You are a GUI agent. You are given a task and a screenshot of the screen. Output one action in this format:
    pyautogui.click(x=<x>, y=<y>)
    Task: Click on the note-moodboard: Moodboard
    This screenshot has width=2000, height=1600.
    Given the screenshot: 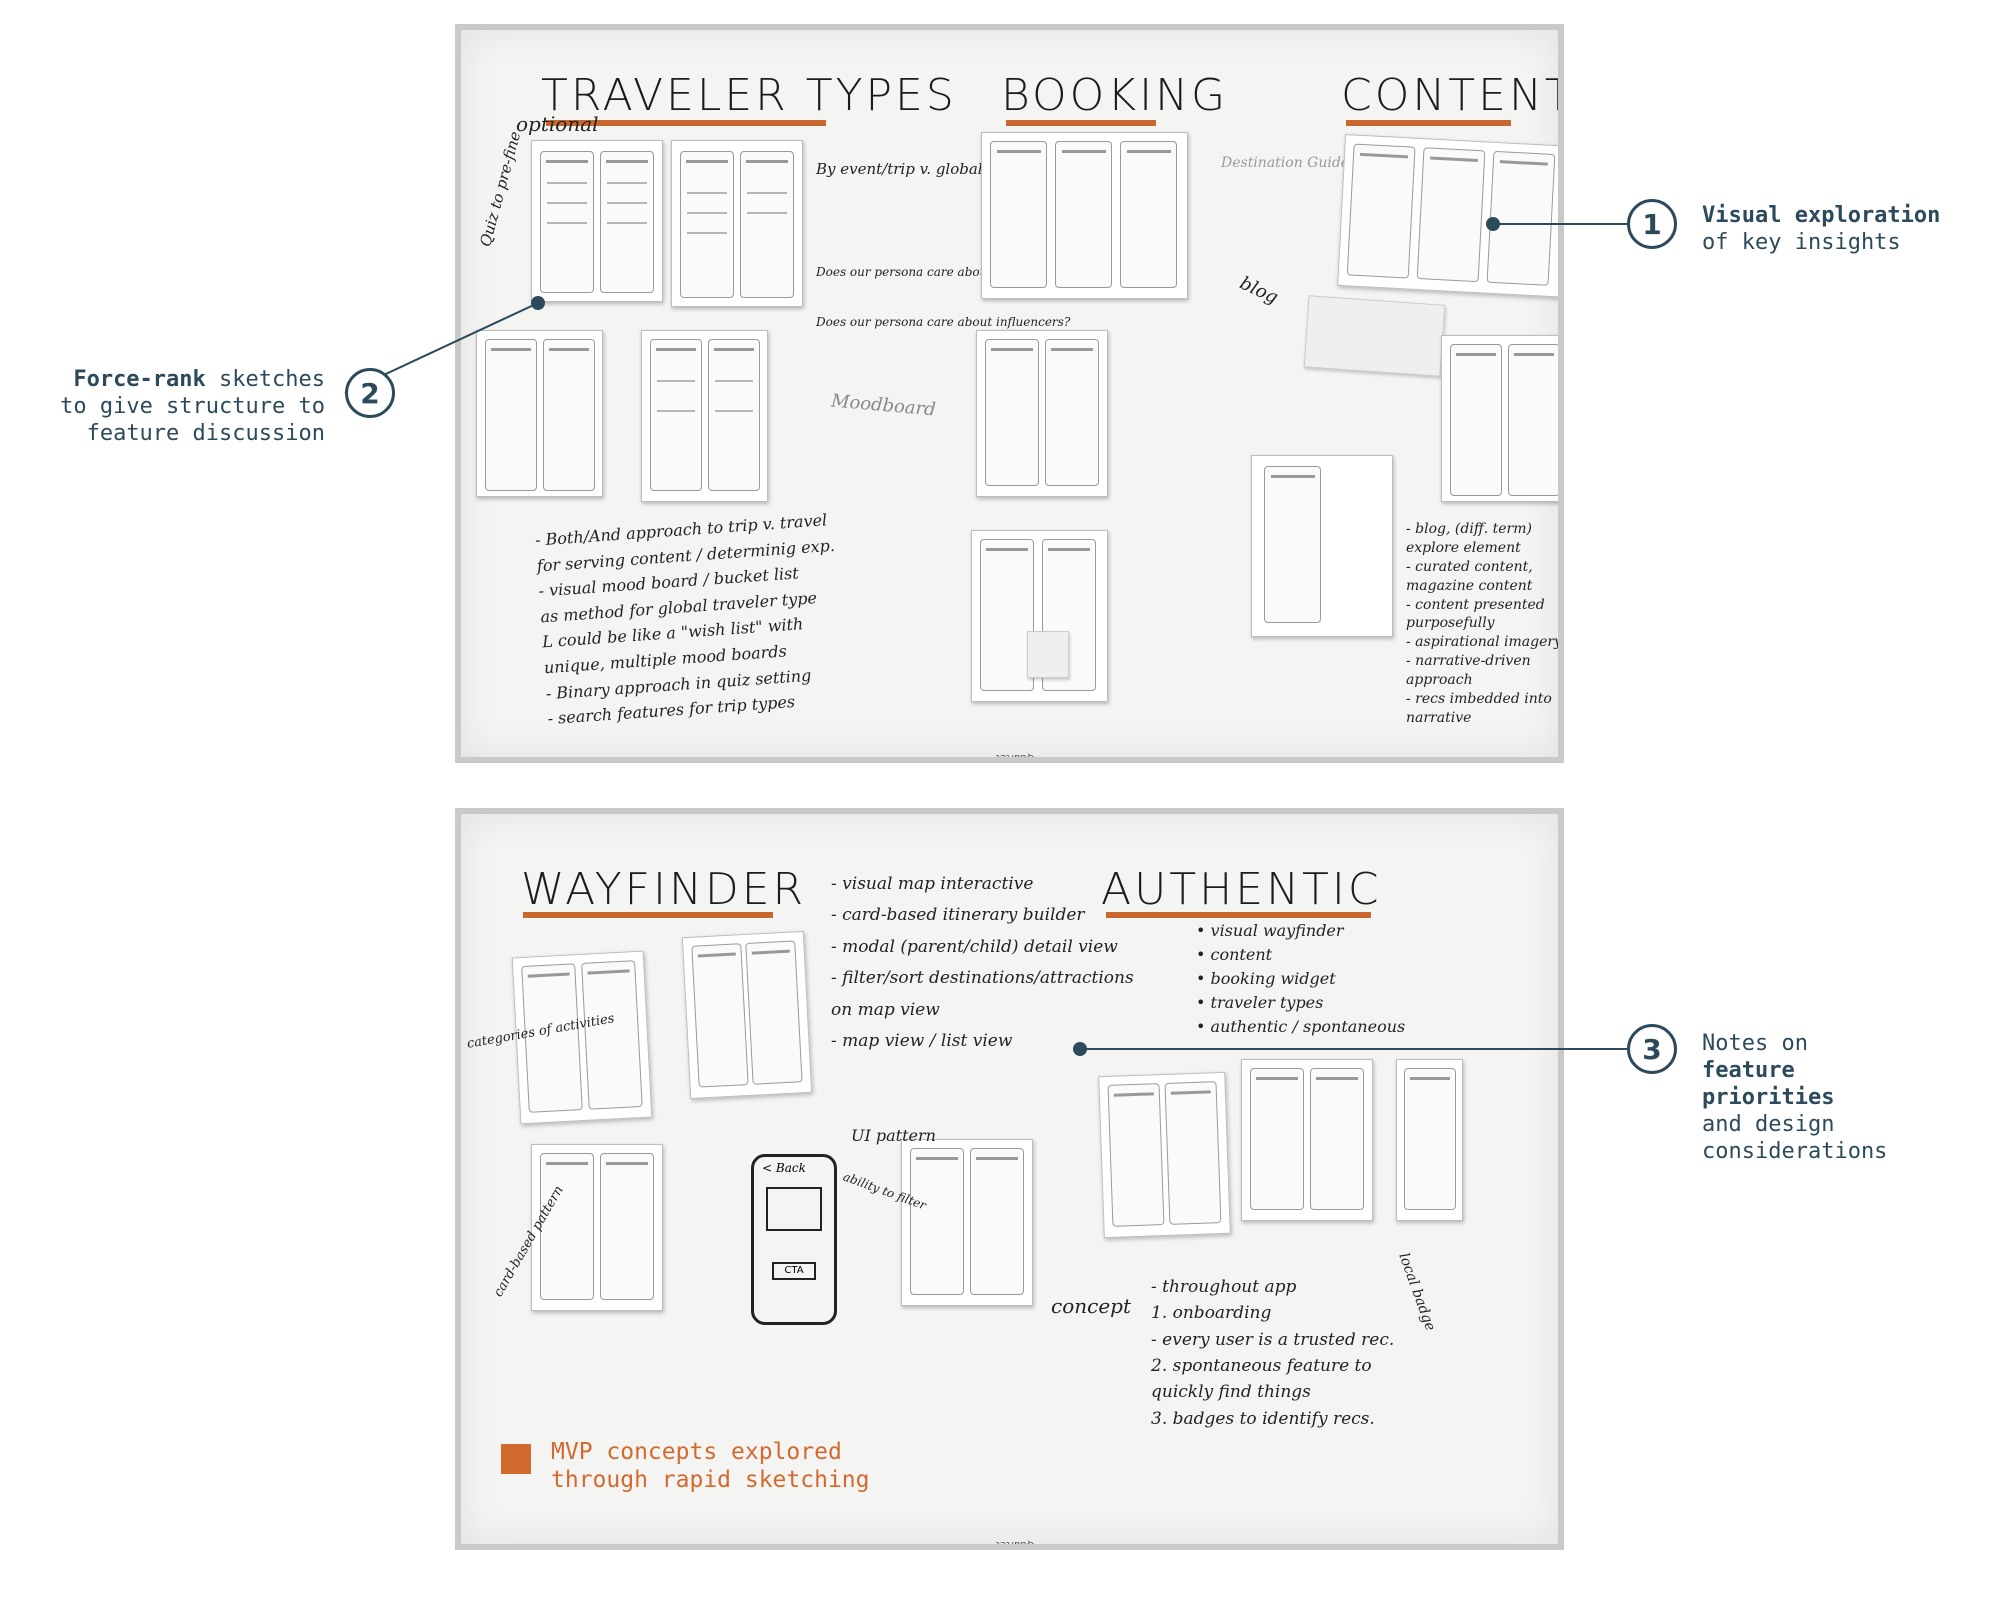 What is the action you would take?
    pyautogui.click(x=883, y=405)
    